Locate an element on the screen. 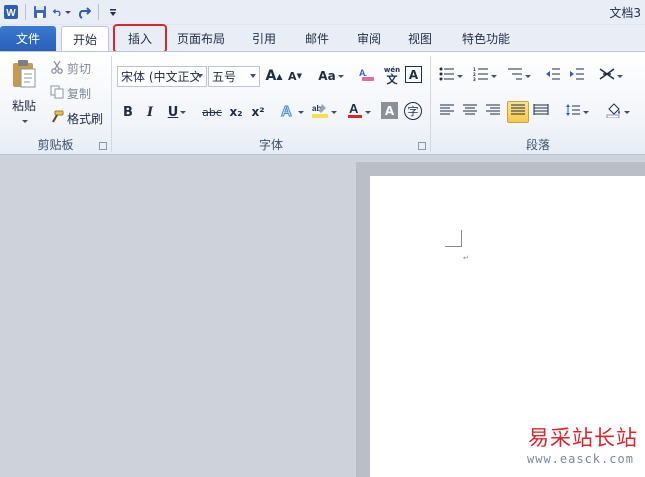 The height and width of the screenshot is (477, 645). multilevel-list-button is located at coordinates (519, 76).